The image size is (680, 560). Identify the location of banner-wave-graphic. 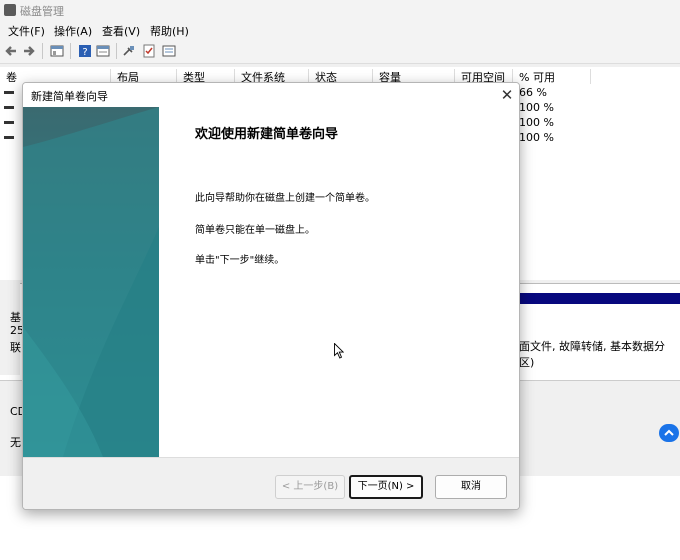
(91, 282).